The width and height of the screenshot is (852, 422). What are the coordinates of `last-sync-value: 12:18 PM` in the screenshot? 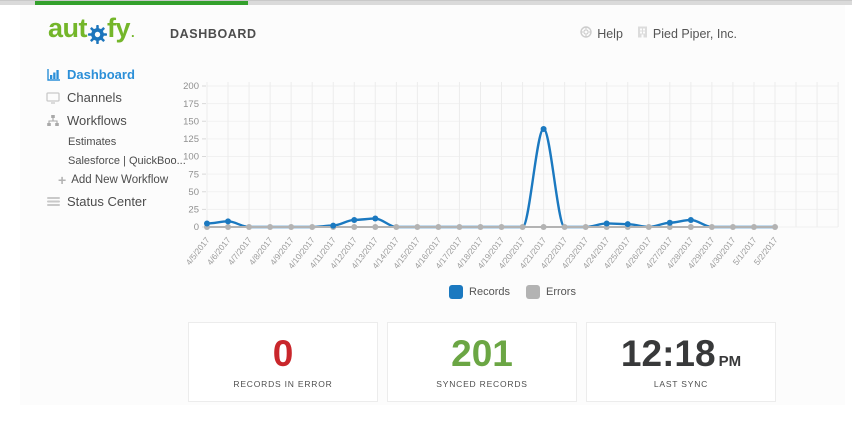 It's located at (681, 353).